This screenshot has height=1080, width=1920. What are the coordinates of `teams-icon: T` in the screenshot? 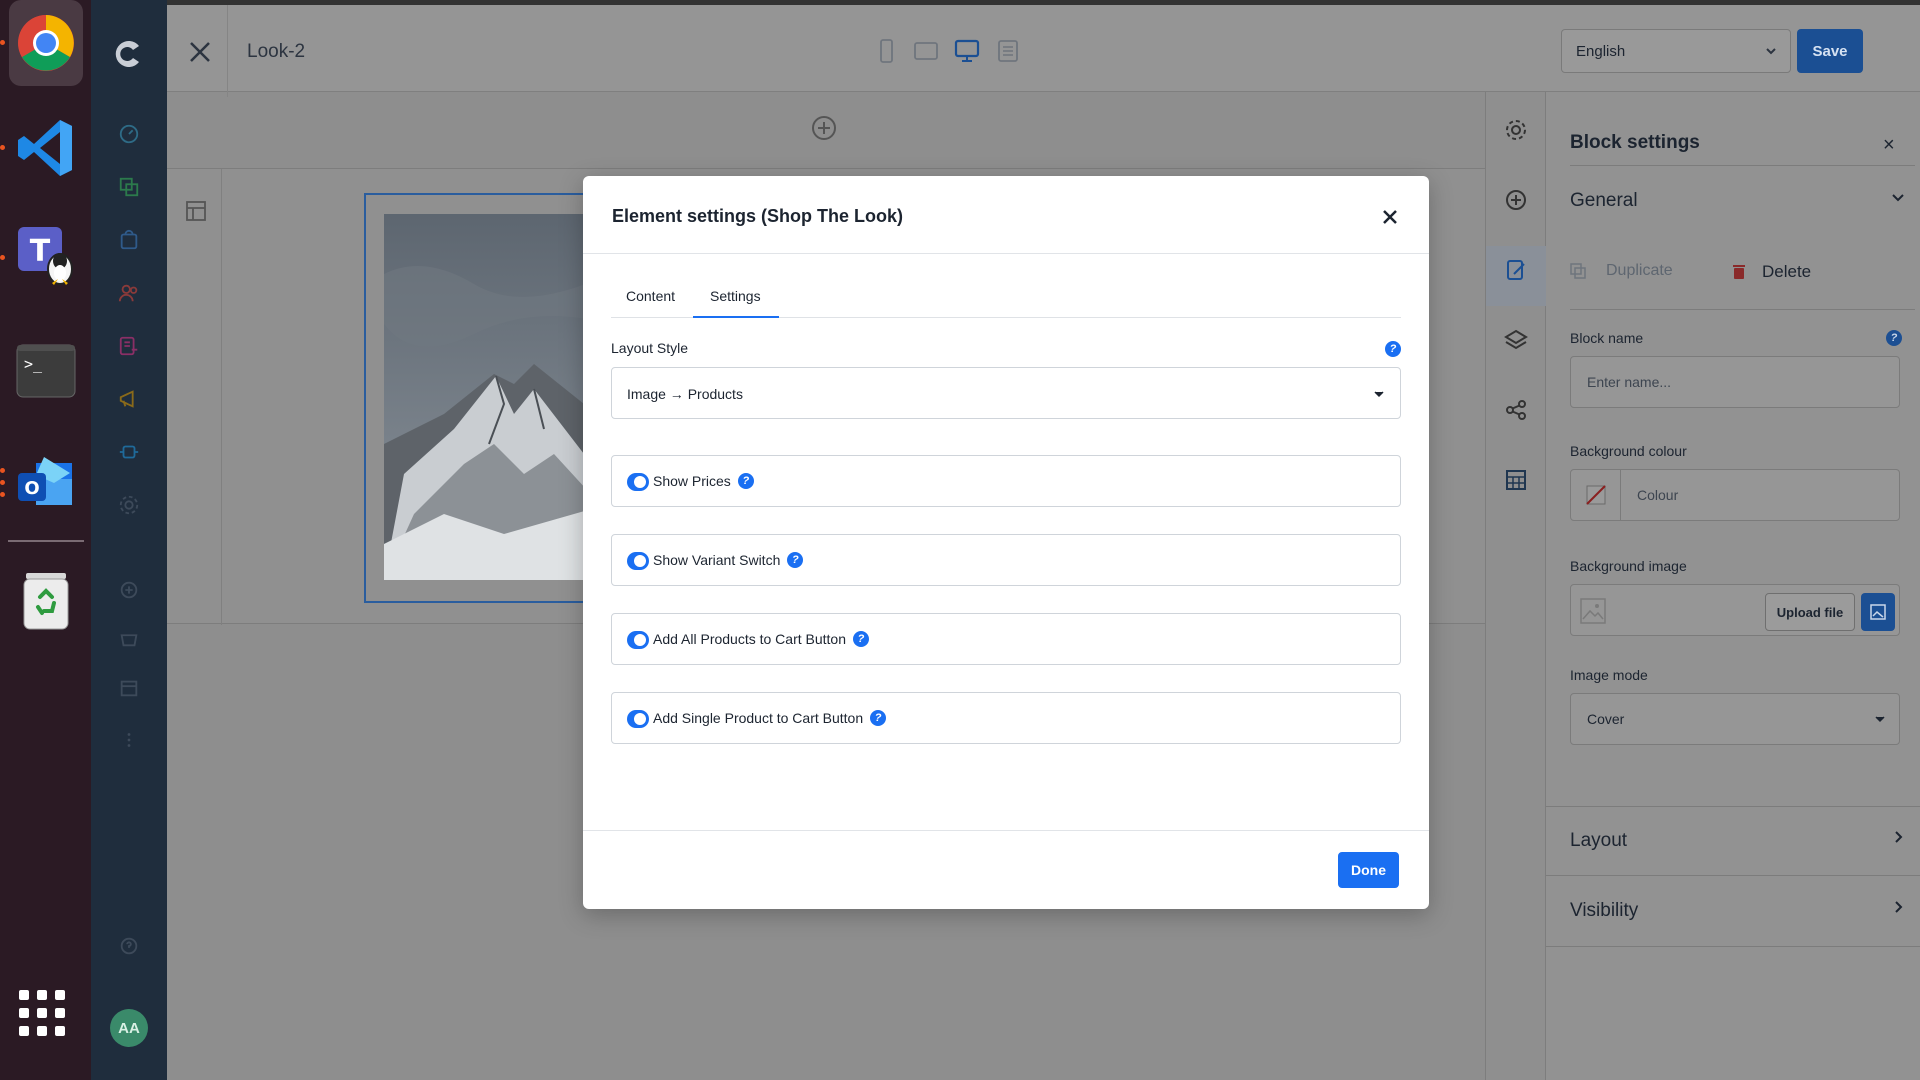 It's located at (46, 255).